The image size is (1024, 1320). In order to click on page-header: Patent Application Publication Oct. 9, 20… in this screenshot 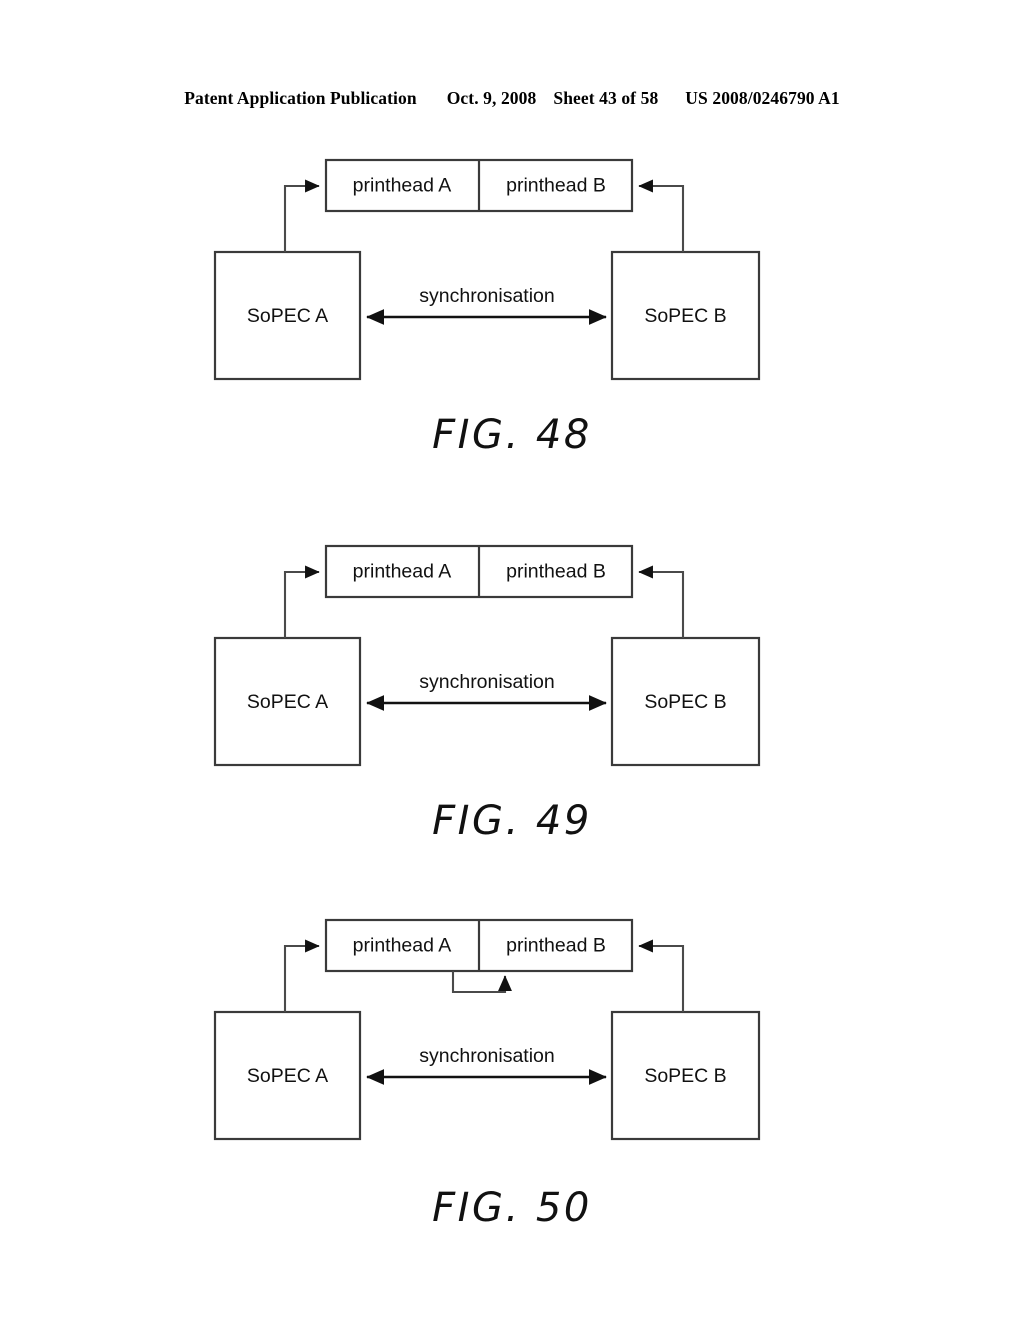, I will do `click(512, 98)`.